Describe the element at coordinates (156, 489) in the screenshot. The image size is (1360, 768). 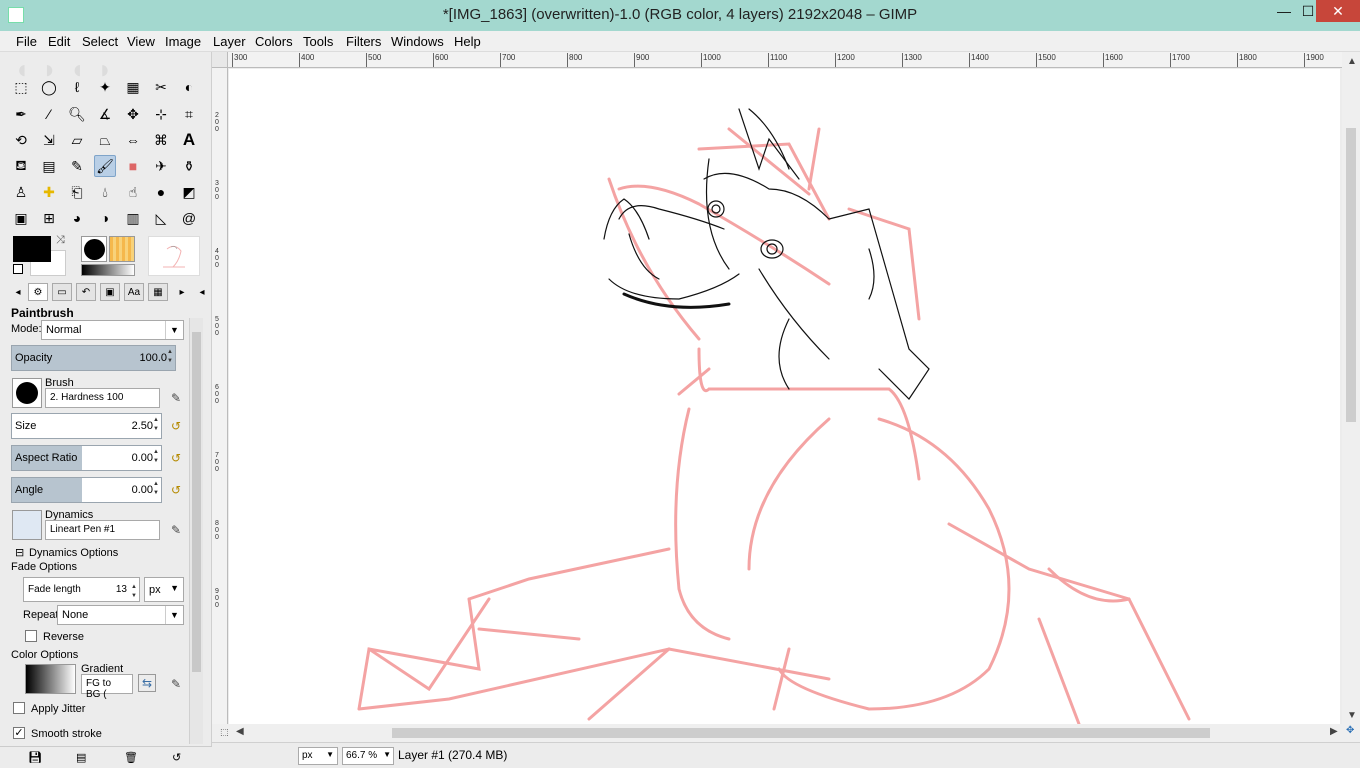
I see `angle-spinner: ▲ ▼` at that location.